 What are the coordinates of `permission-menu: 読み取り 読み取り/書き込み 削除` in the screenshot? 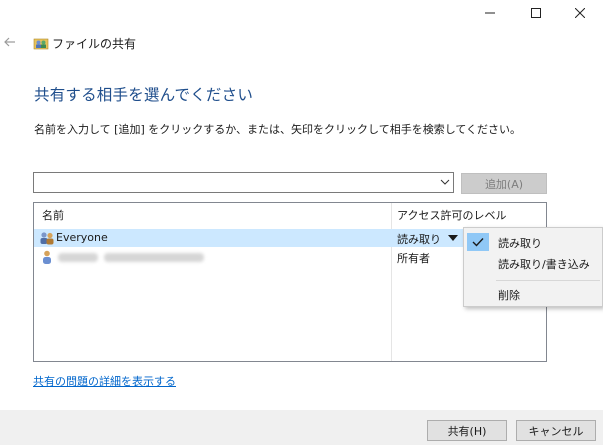 It's located at (533, 267).